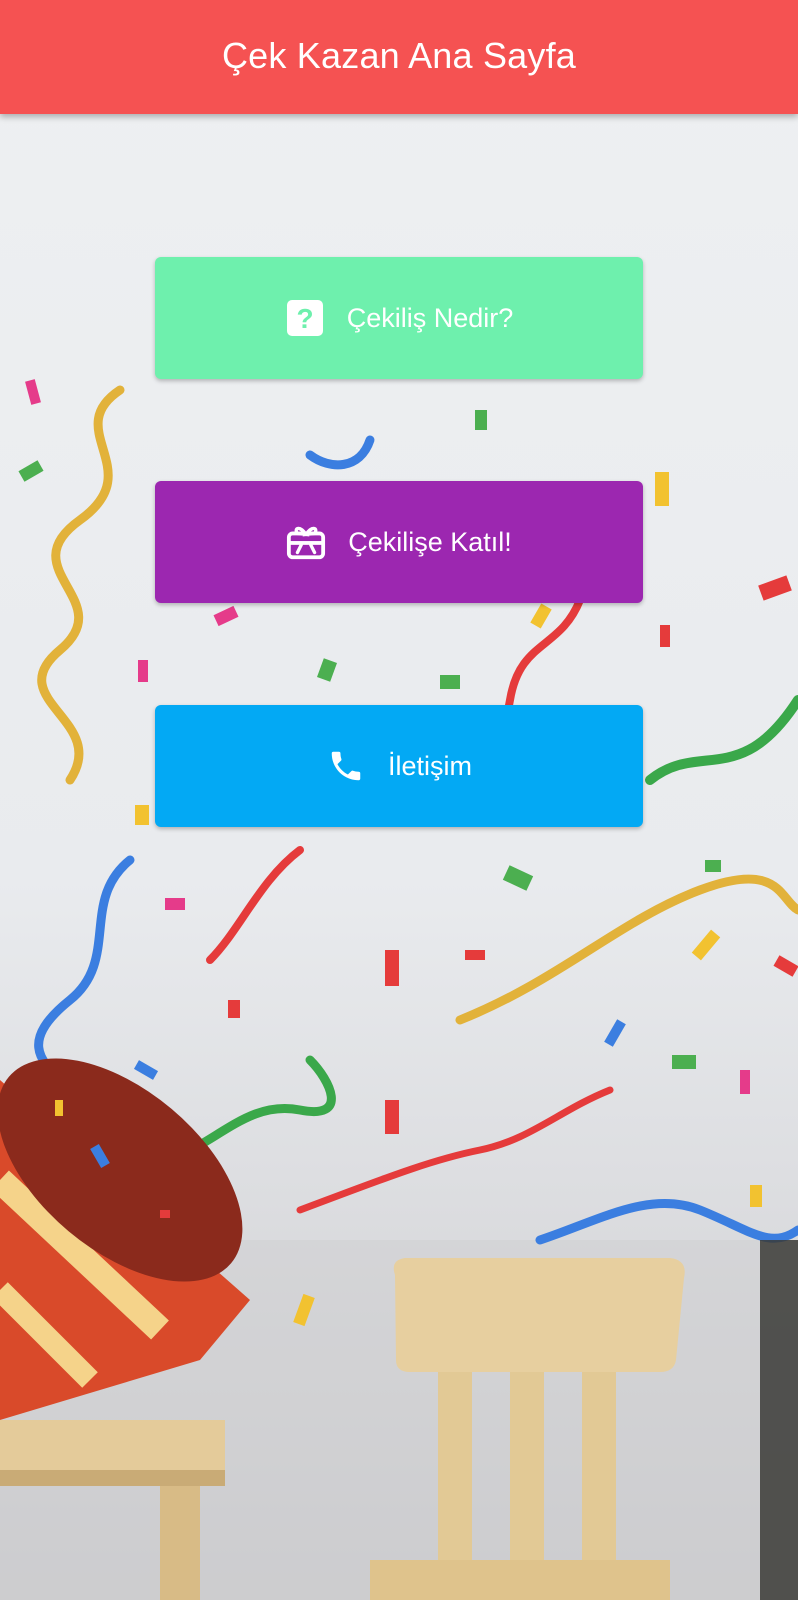 This screenshot has height=1600, width=798. Describe the element at coordinates (346, 766) in the screenshot. I see `phone-icon` at that location.